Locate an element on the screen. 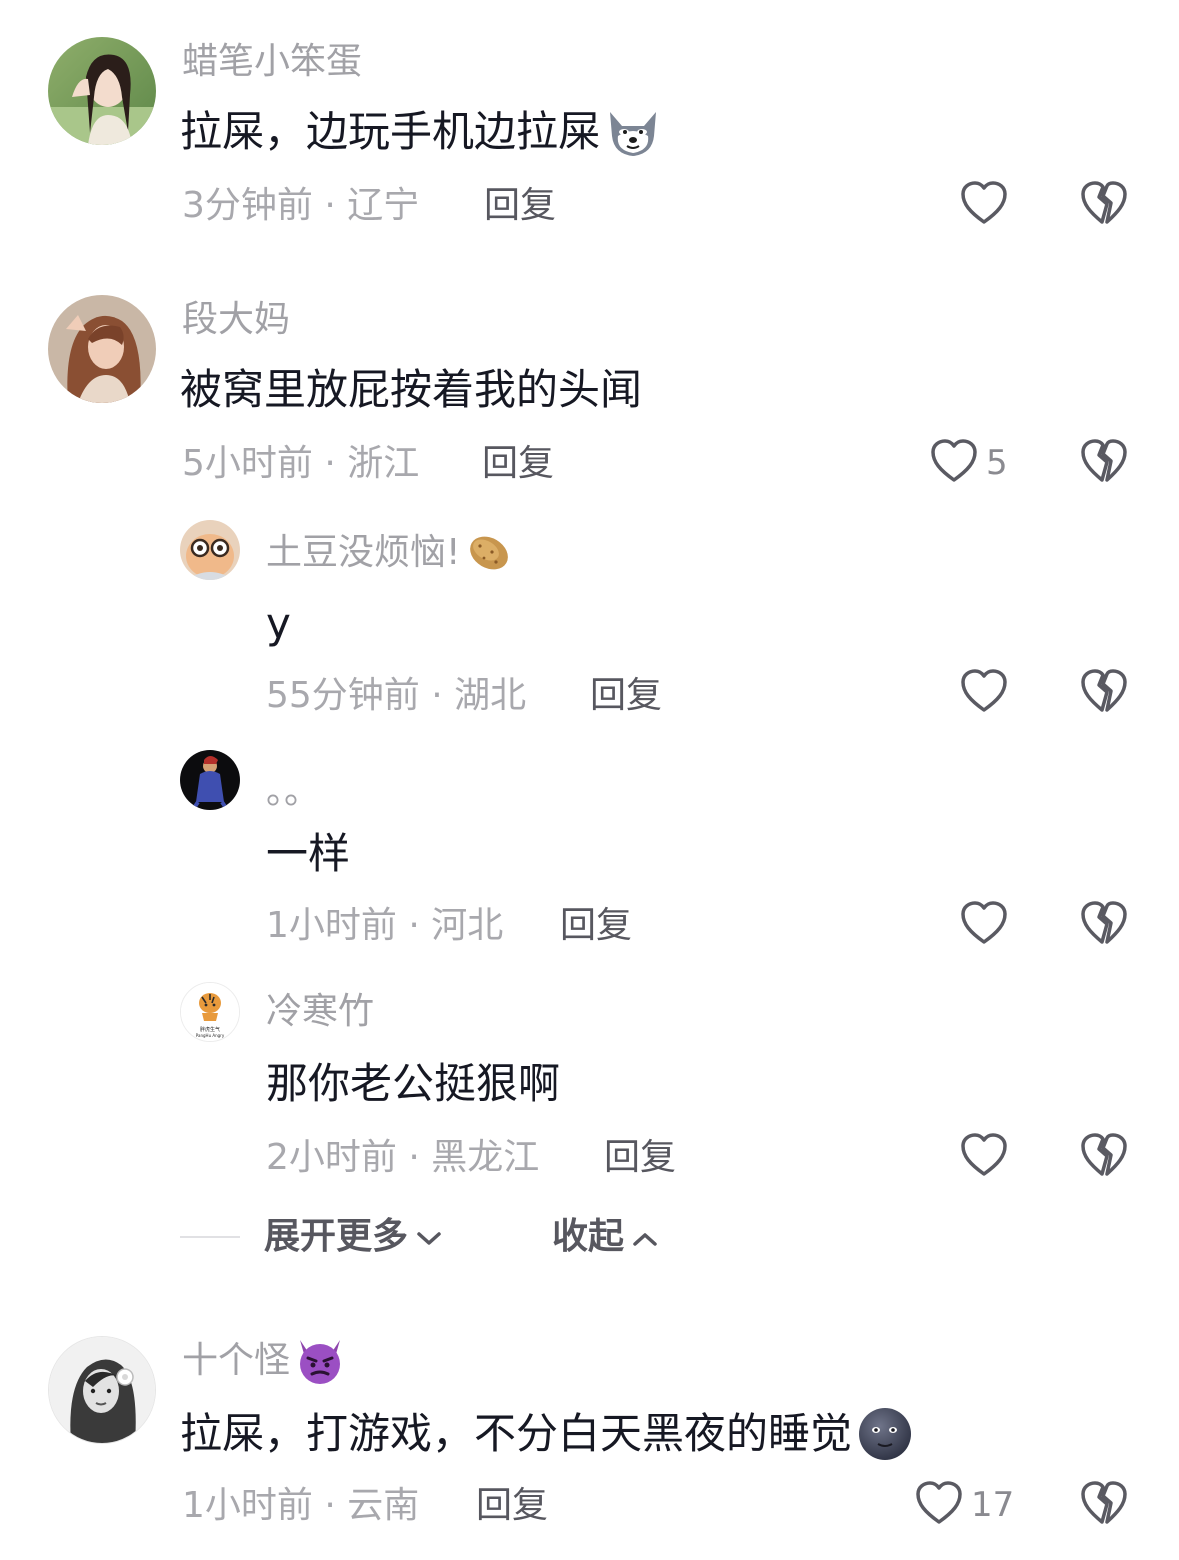  reply-text: 一样 is located at coordinates (308, 853).